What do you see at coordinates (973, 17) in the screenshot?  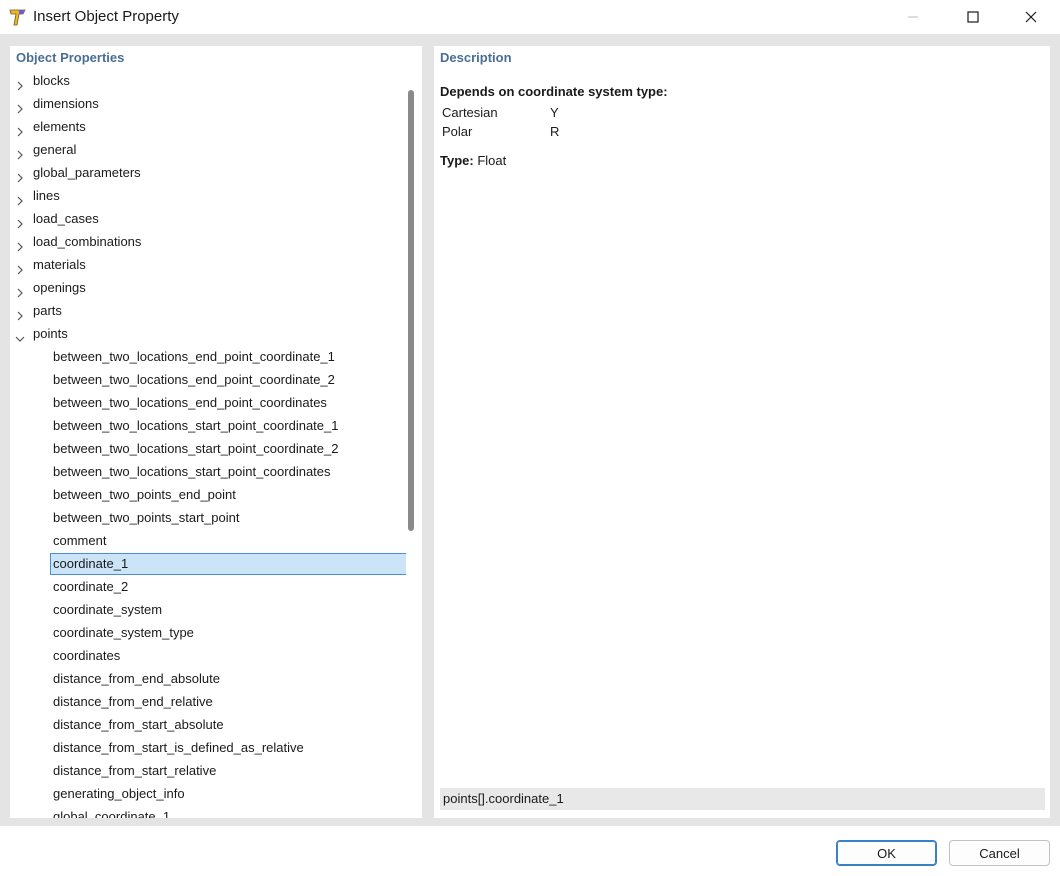 I see `maximize-button` at bounding box center [973, 17].